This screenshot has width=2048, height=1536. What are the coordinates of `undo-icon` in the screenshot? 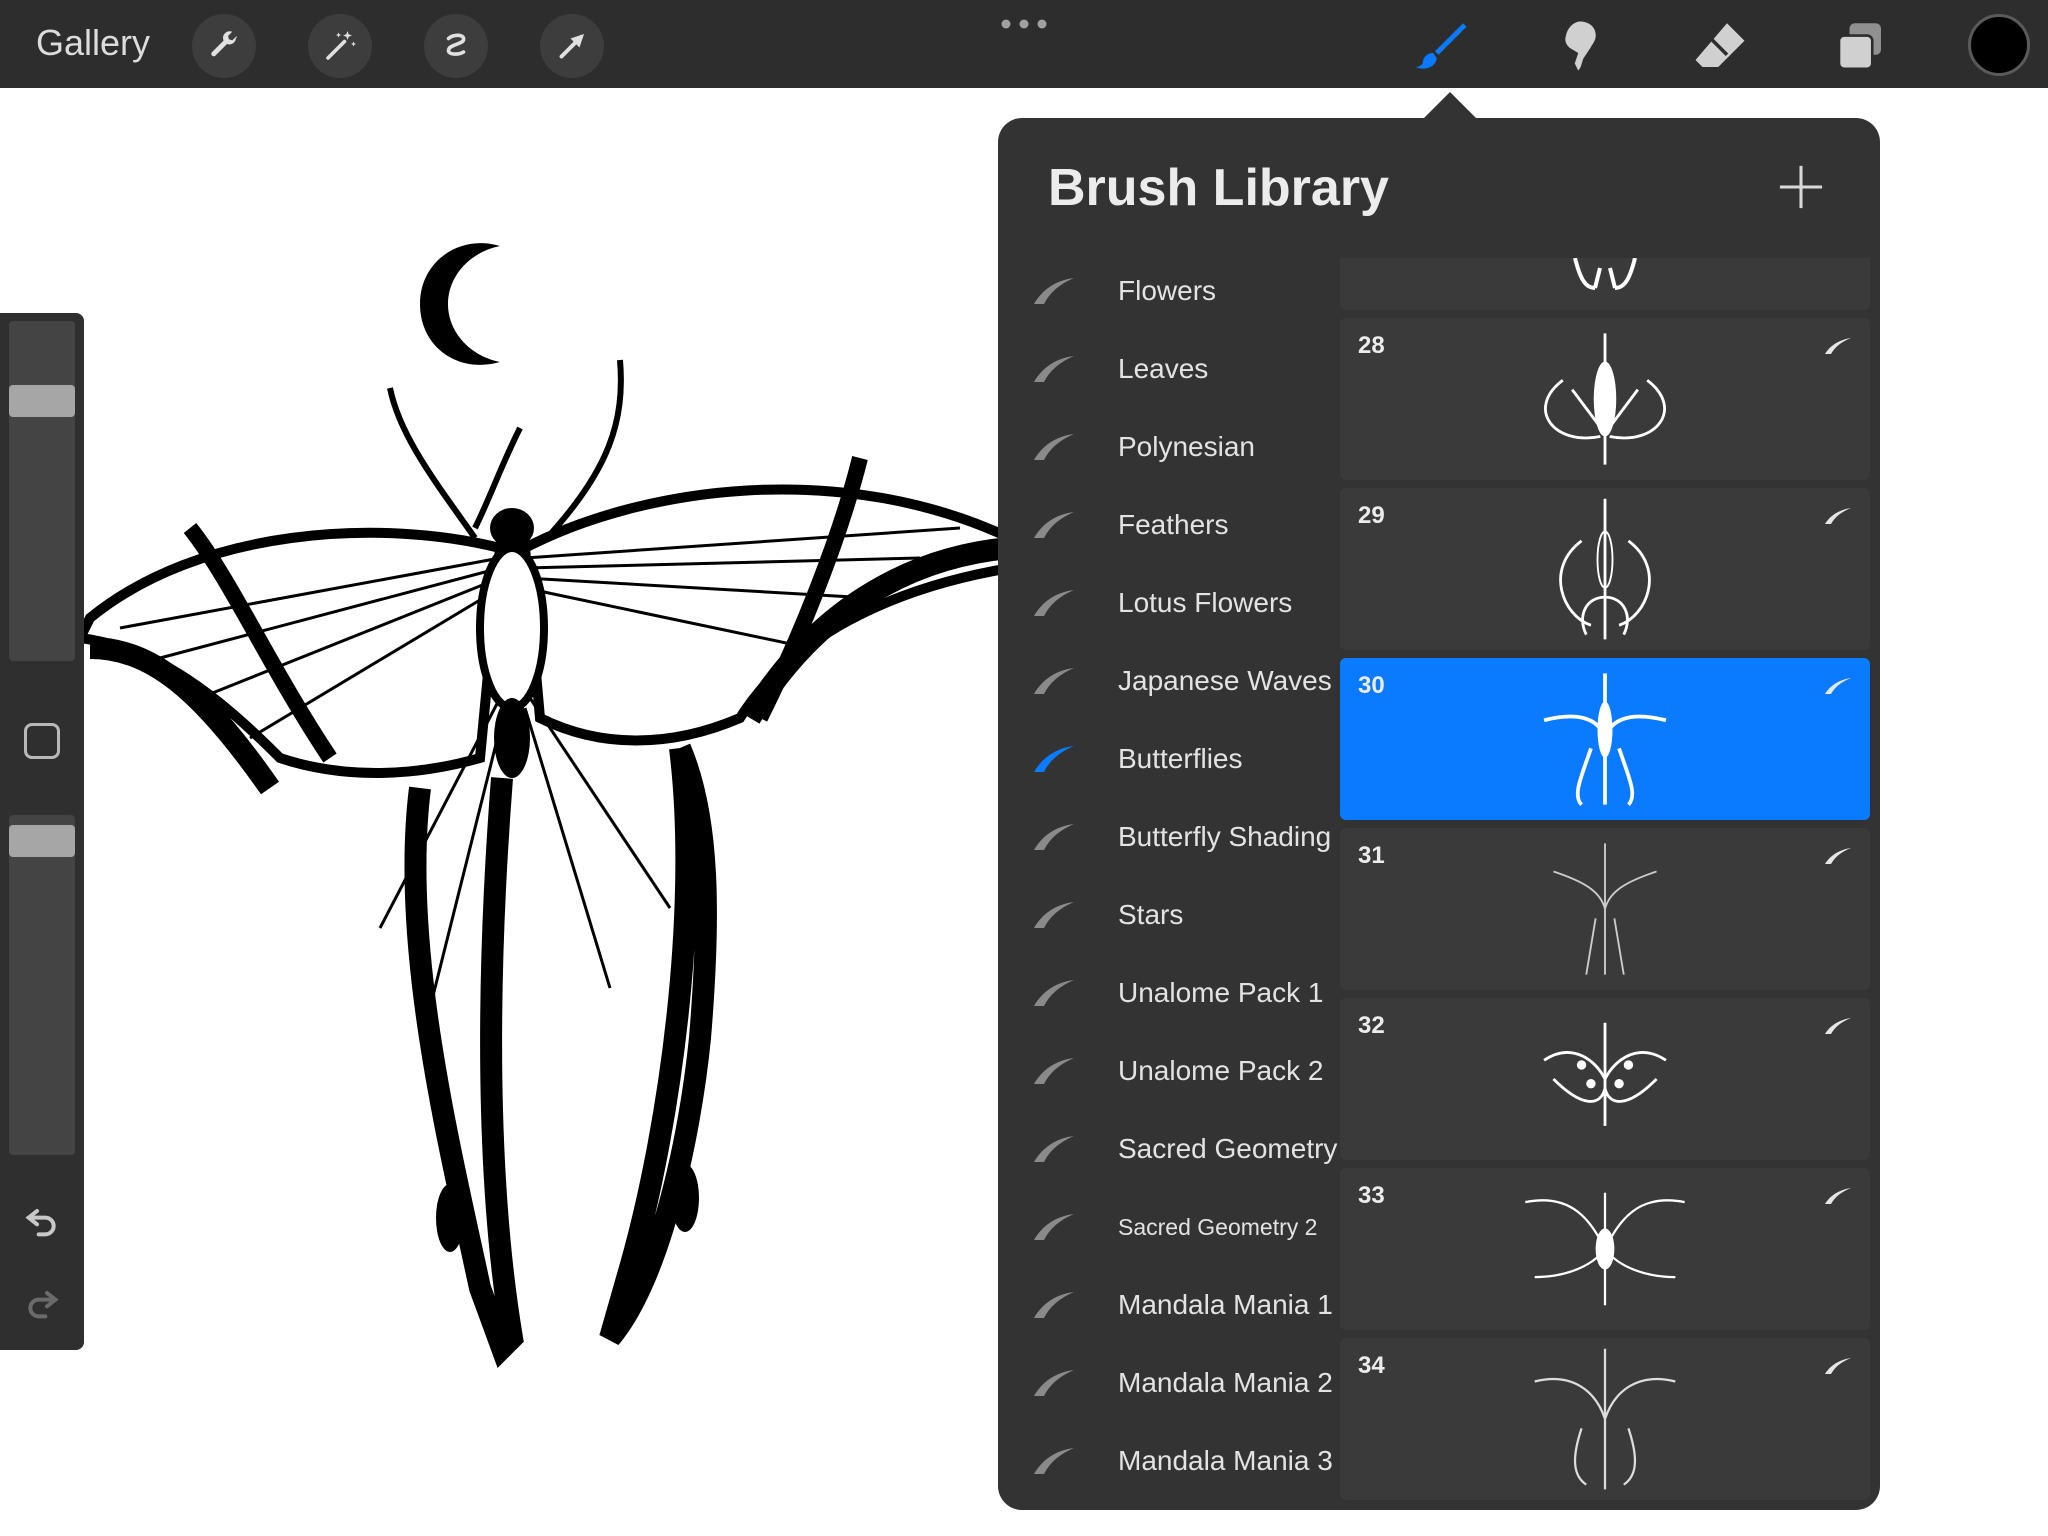 It's located at (42, 1221).